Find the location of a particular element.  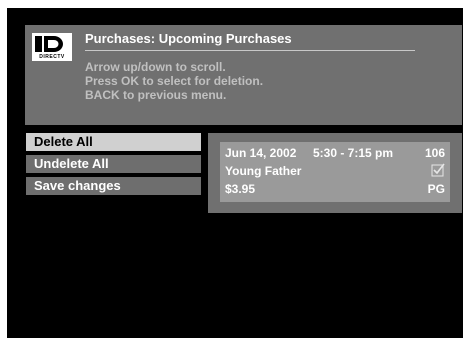

page-title: Purchases: Upcoming Purchases is located at coordinates (188, 38).